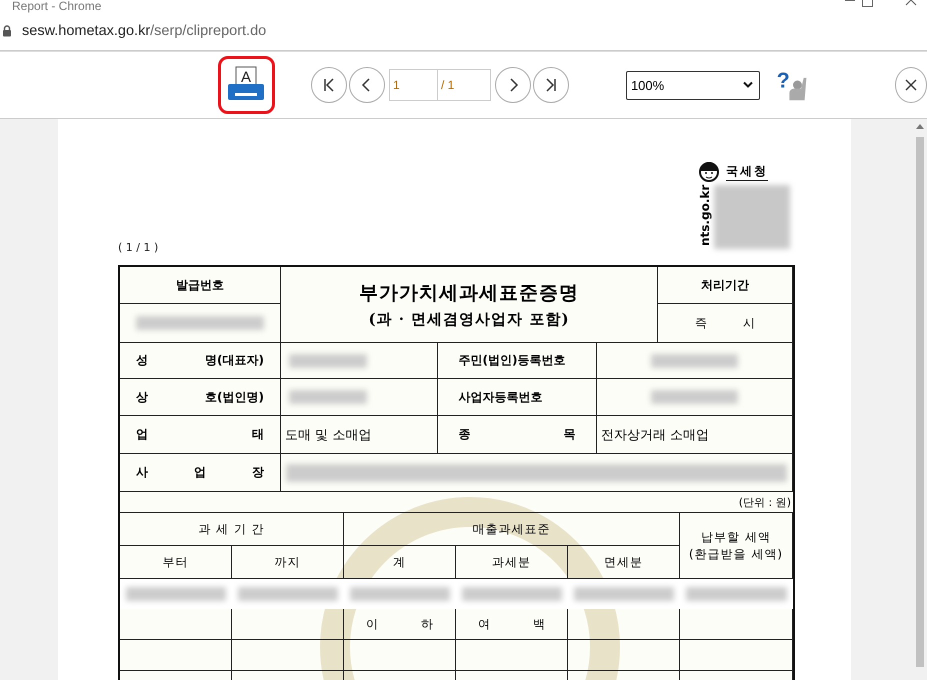  What do you see at coordinates (439, 85) in the screenshot?
I see `page-number-field: 1 / 1` at bounding box center [439, 85].